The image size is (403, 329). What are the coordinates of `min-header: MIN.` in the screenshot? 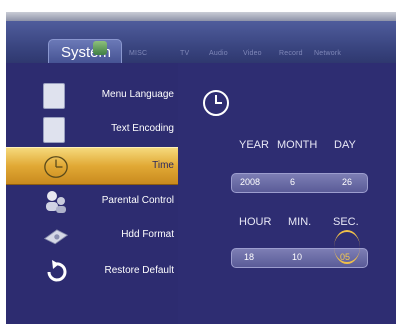 It's located at (300, 222).